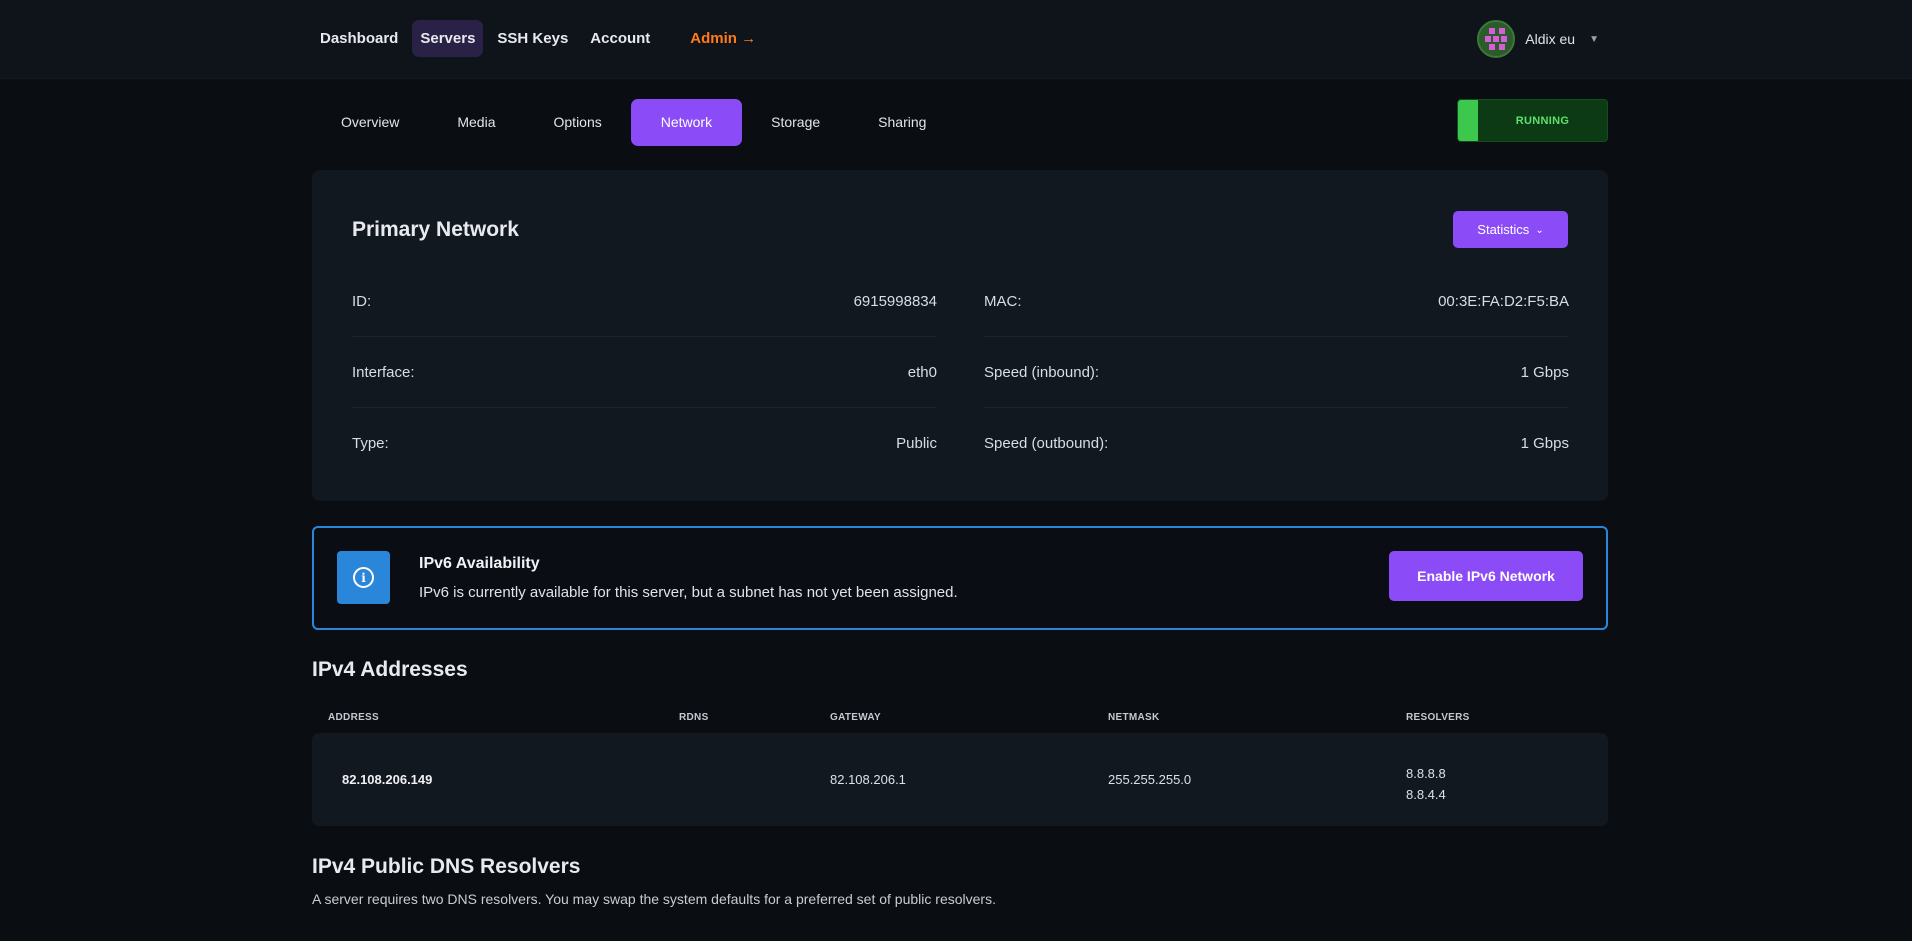 This screenshot has width=1912, height=941. I want to click on detail-row-type: Type: Public, so click(644, 443).